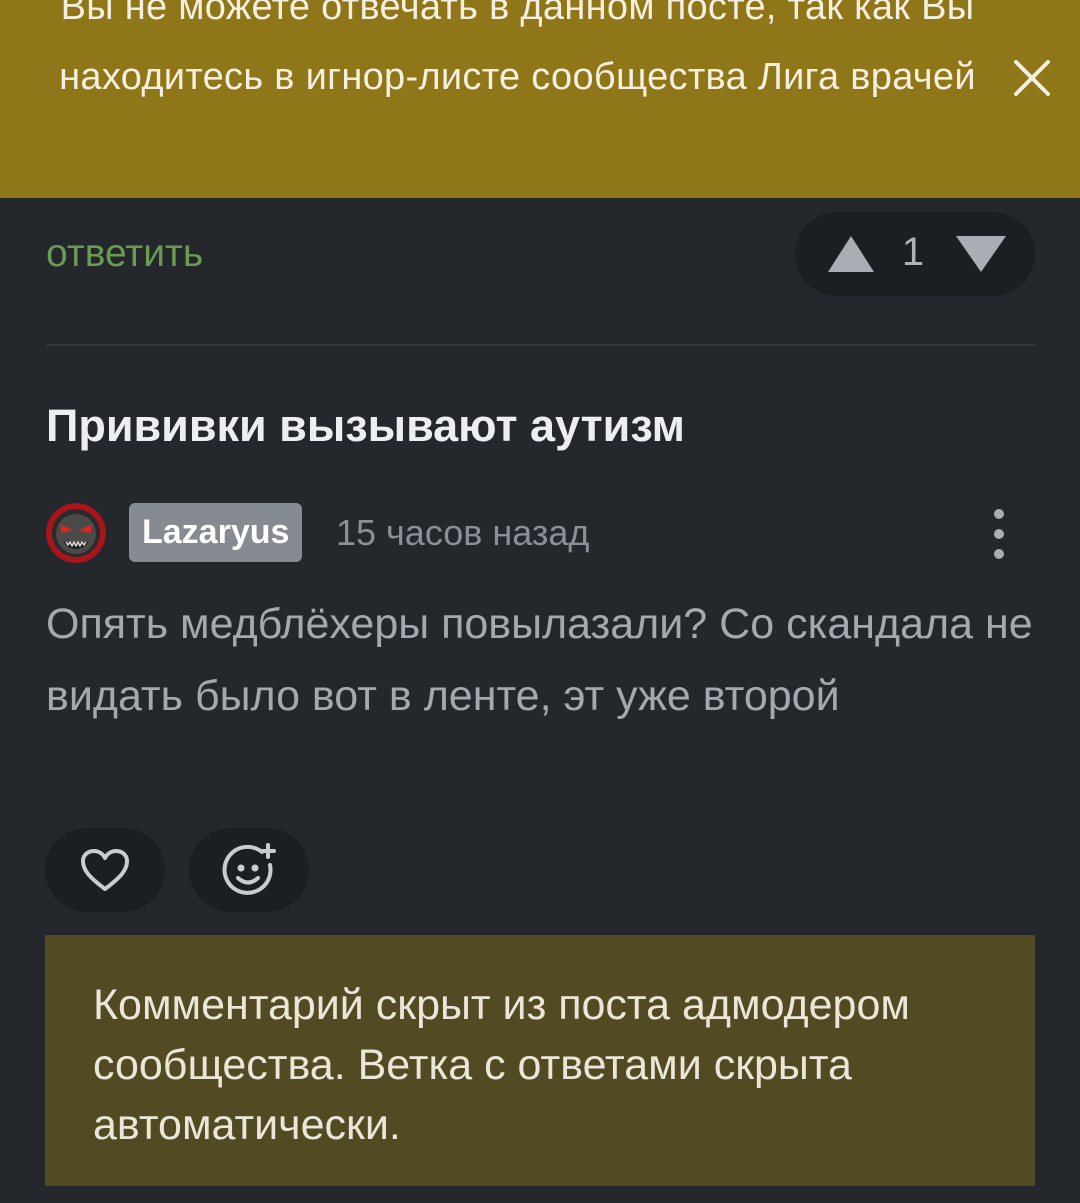  Describe the element at coordinates (913, 252) in the screenshot. I see `vote-count: 1` at that location.